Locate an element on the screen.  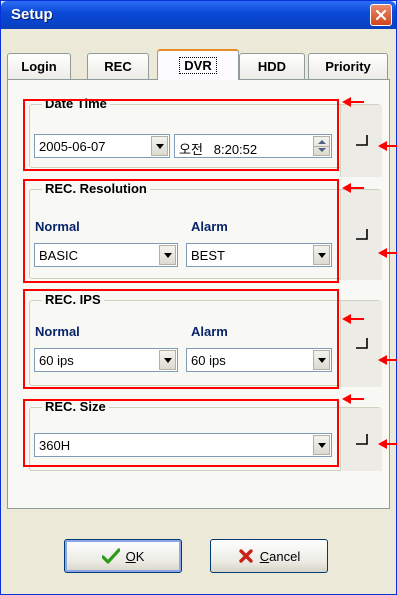
apply-date-time-button is located at coordinates (361, 141).